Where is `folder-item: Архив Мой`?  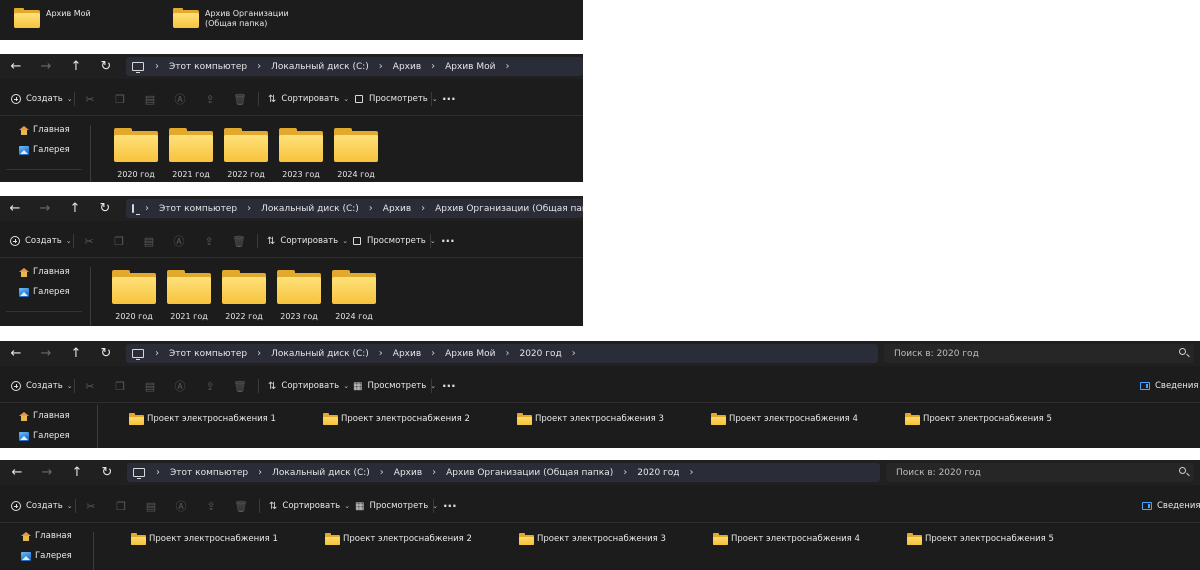 folder-item: Архив Мой is located at coordinates (52, 18).